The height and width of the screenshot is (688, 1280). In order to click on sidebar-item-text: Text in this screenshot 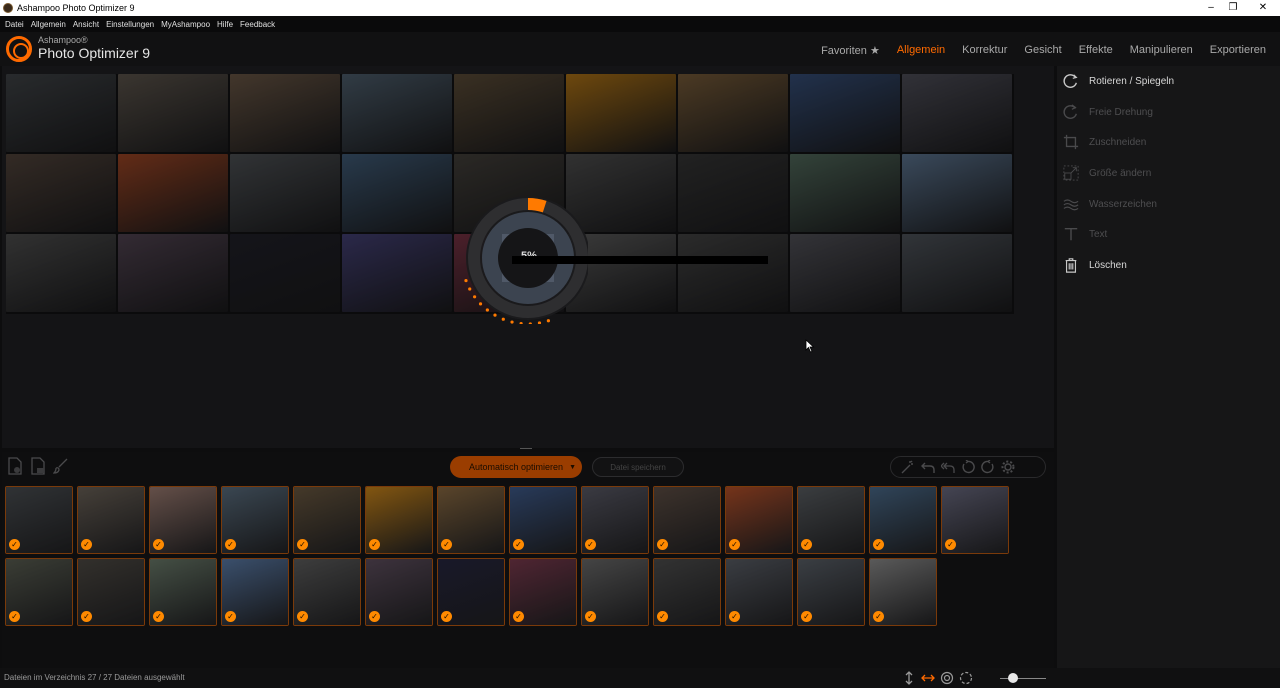, I will do `click(1085, 234)`.